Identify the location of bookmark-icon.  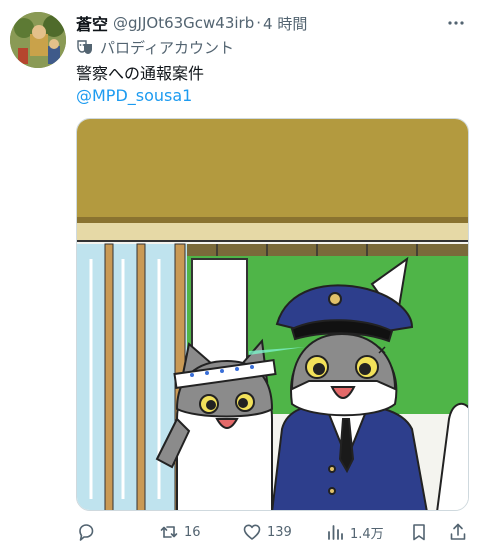
(419, 532).